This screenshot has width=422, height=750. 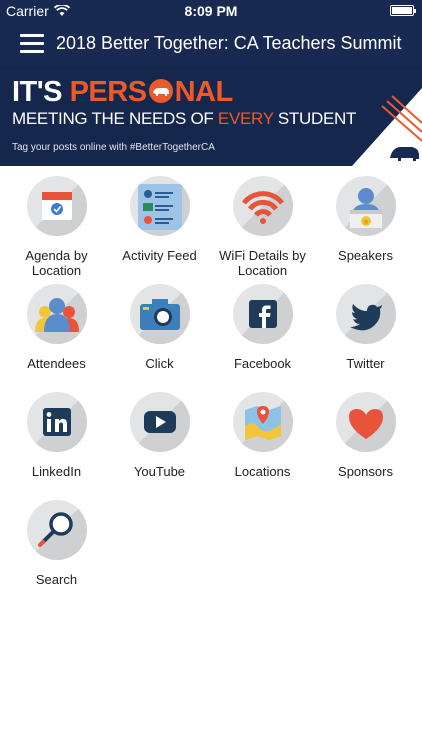 I want to click on menu-tile-label: Locations, so click(x=262, y=471).